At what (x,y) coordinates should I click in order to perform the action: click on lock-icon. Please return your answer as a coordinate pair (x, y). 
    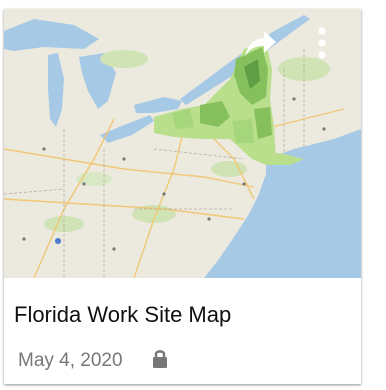
    Looking at the image, I should click on (160, 359).